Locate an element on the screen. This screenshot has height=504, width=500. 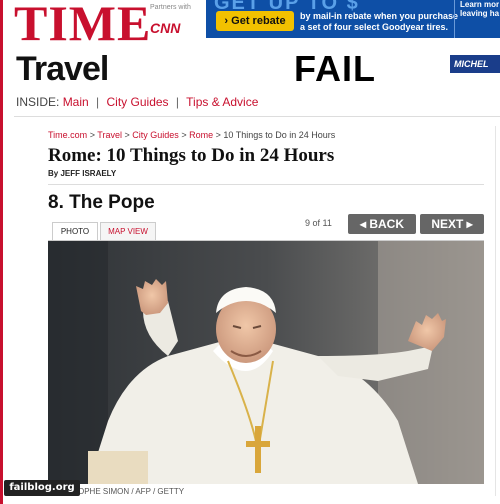
ad-learn-more: Learn mor leaving ha is located at coordinates (479, 9).